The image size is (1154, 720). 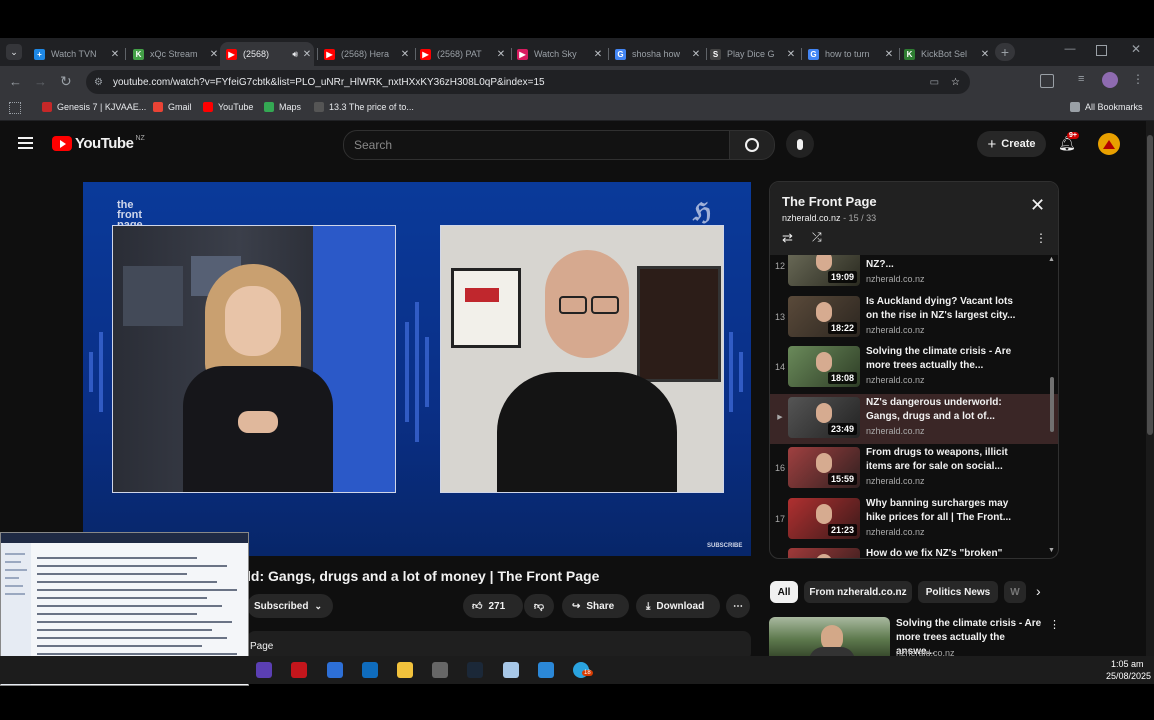 What do you see at coordinates (1109, 144) in the screenshot?
I see `account-avatar` at bounding box center [1109, 144].